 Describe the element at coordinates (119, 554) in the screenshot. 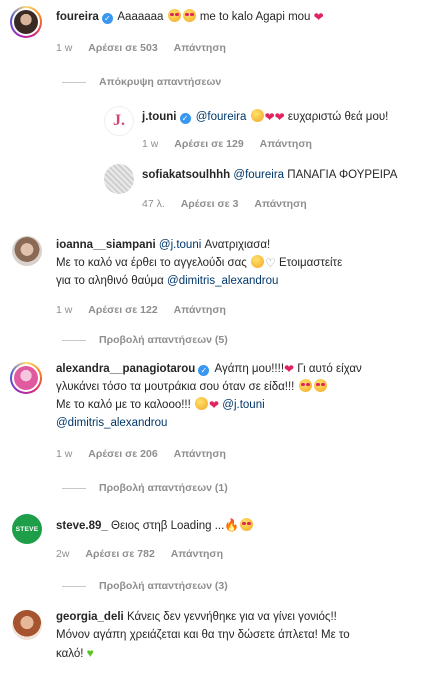

I see `likes-count: Αρέσει σε 782` at that location.